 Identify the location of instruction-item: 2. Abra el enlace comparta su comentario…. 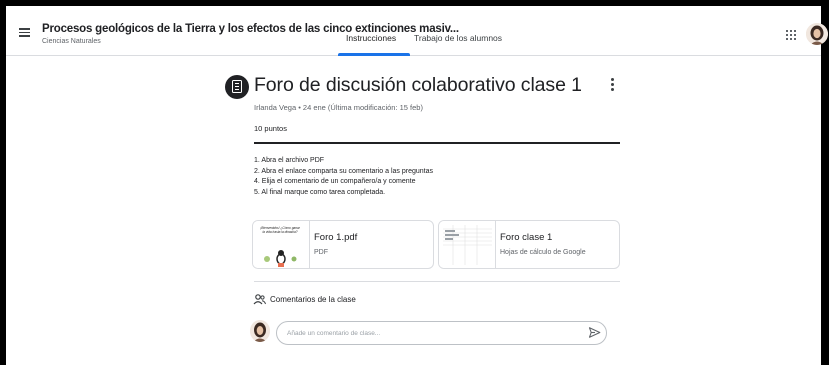
(343, 171).